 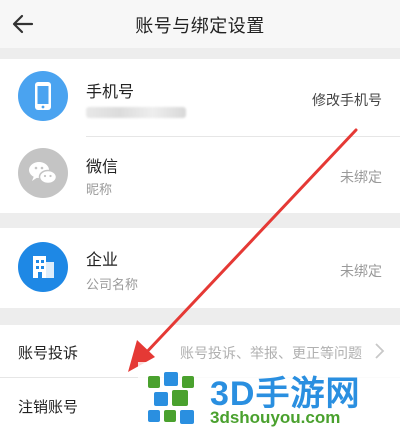 I want to click on account-complaint-hint: 账号投诉、举报、更正等问题, so click(x=271, y=354).